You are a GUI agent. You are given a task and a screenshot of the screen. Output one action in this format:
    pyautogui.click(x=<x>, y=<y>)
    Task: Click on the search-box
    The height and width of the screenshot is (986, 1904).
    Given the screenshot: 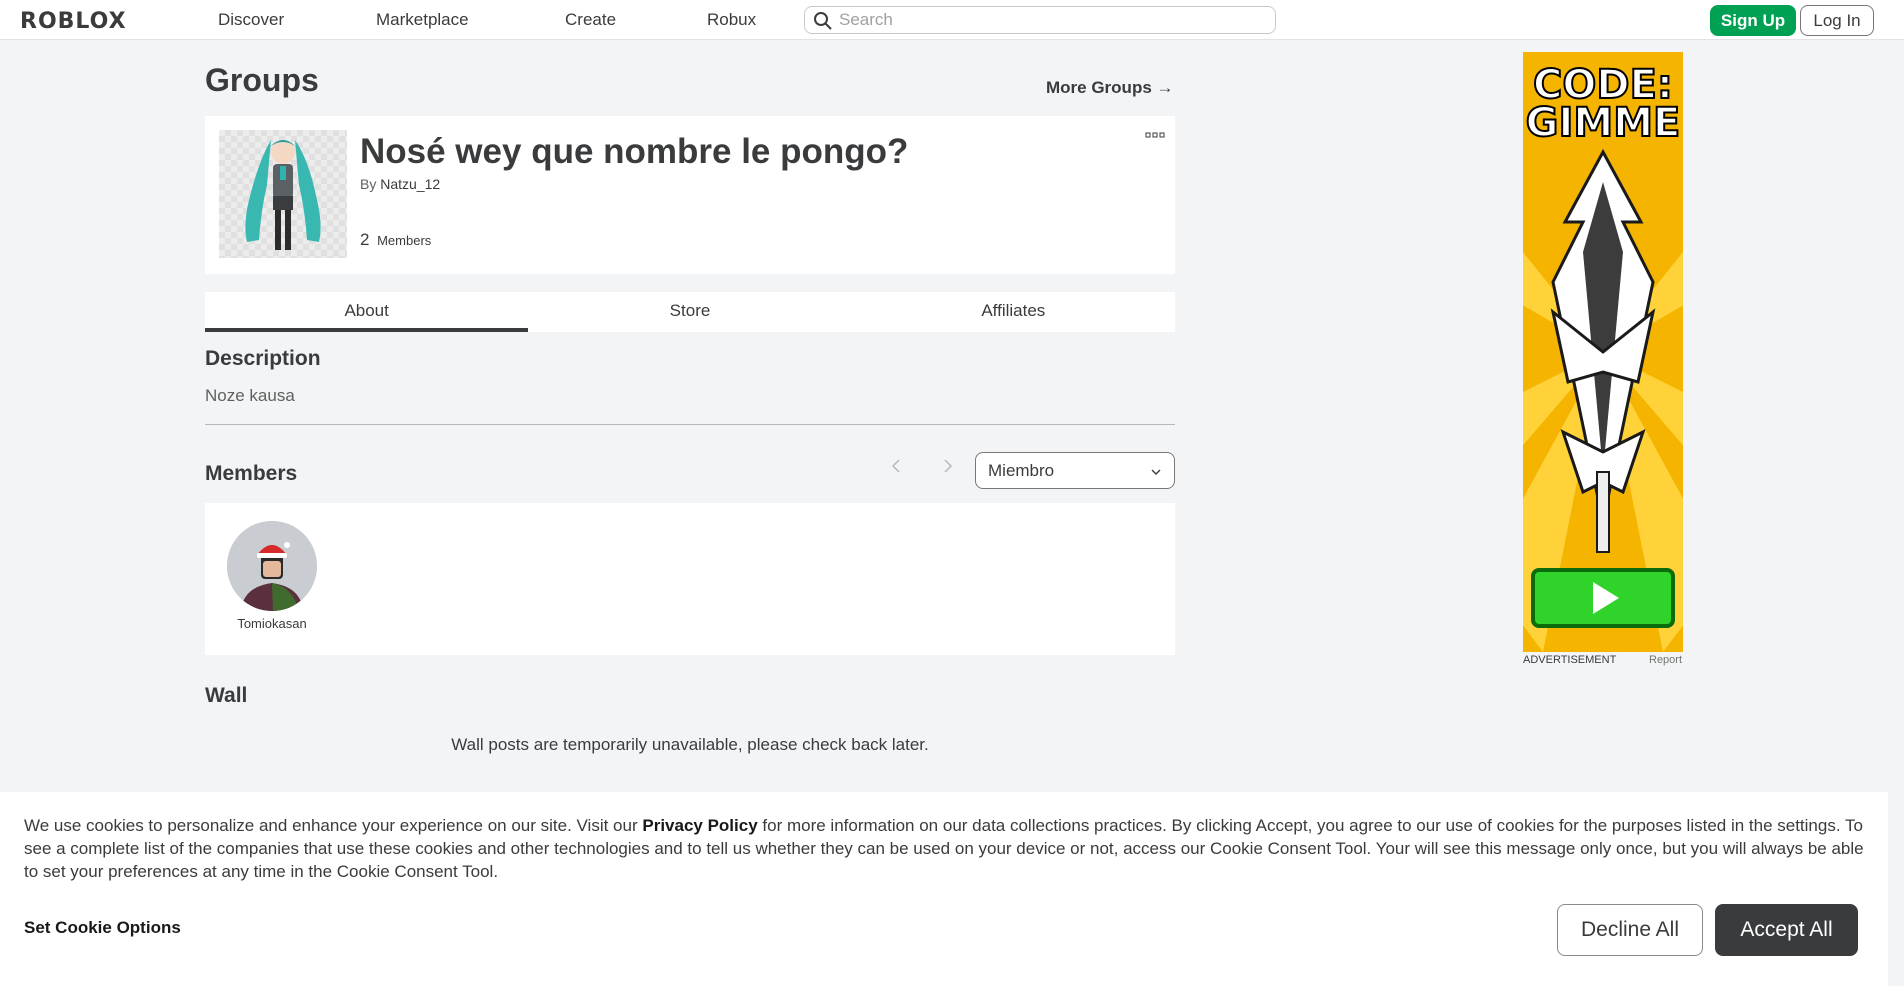 What is the action you would take?
    pyautogui.click(x=1040, y=20)
    